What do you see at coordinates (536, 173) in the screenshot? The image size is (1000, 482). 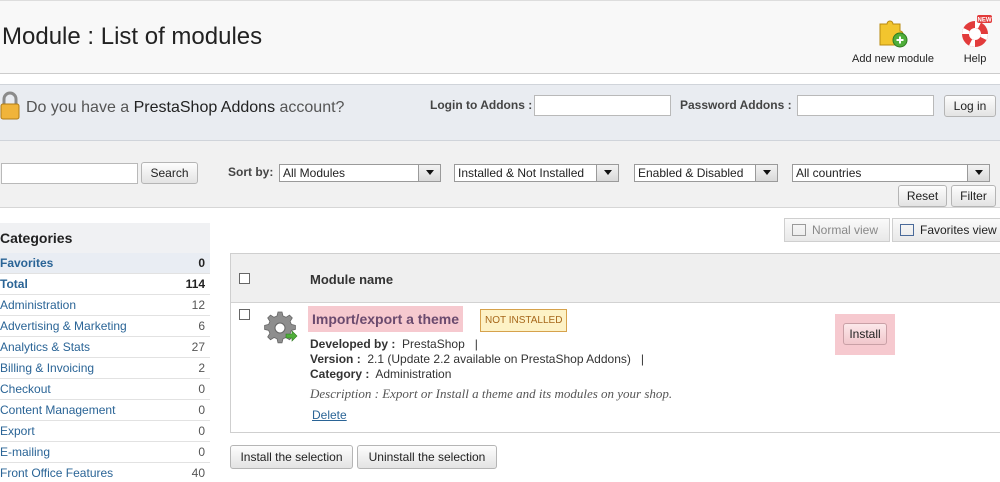 I see `install-status-select: Installed & Not Installed` at bounding box center [536, 173].